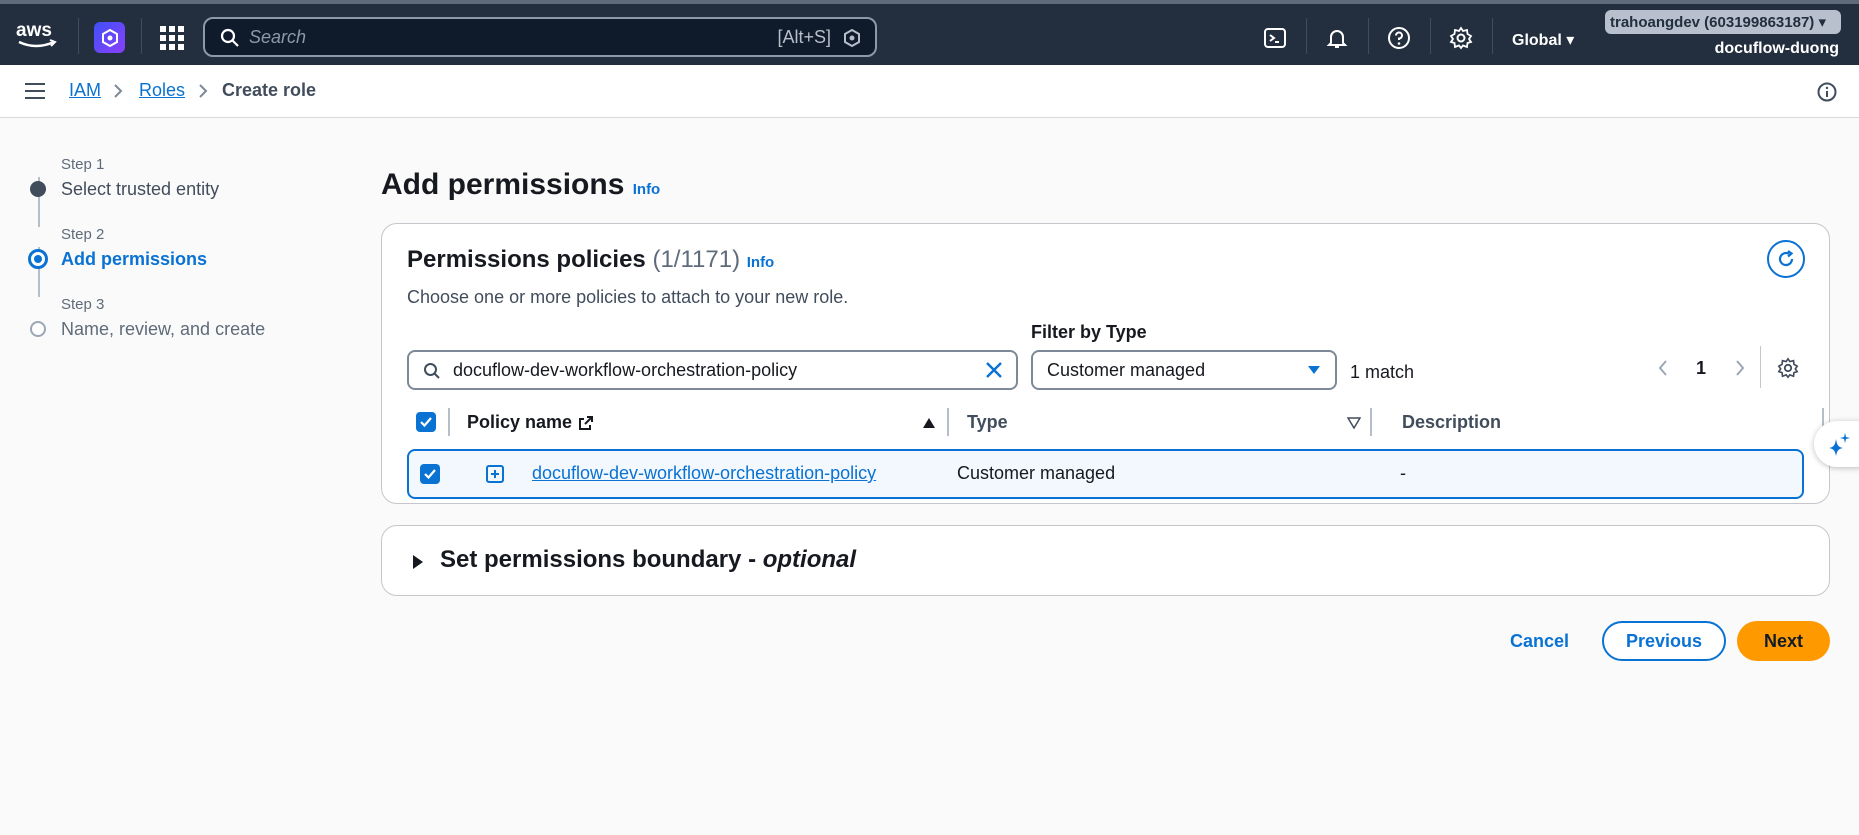 This screenshot has width=1859, height=835. What do you see at coordinates (696, 259) in the screenshot?
I see `policy-count: (1/1171)` at bounding box center [696, 259].